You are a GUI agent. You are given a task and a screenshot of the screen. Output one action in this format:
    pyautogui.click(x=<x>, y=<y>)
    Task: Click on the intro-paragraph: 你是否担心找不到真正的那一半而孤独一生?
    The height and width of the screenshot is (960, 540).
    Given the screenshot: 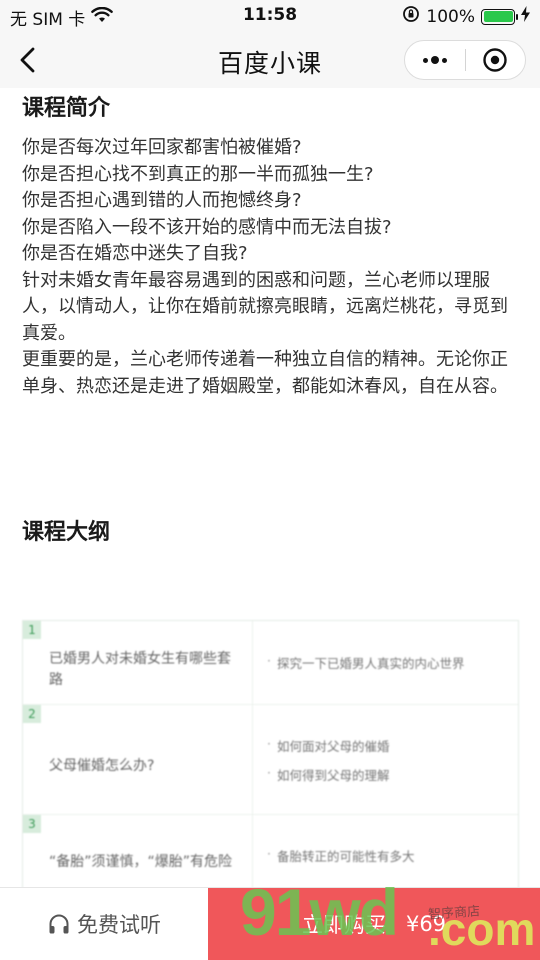 What is the action you would take?
    pyautogui.click(x=198, y=174)
    